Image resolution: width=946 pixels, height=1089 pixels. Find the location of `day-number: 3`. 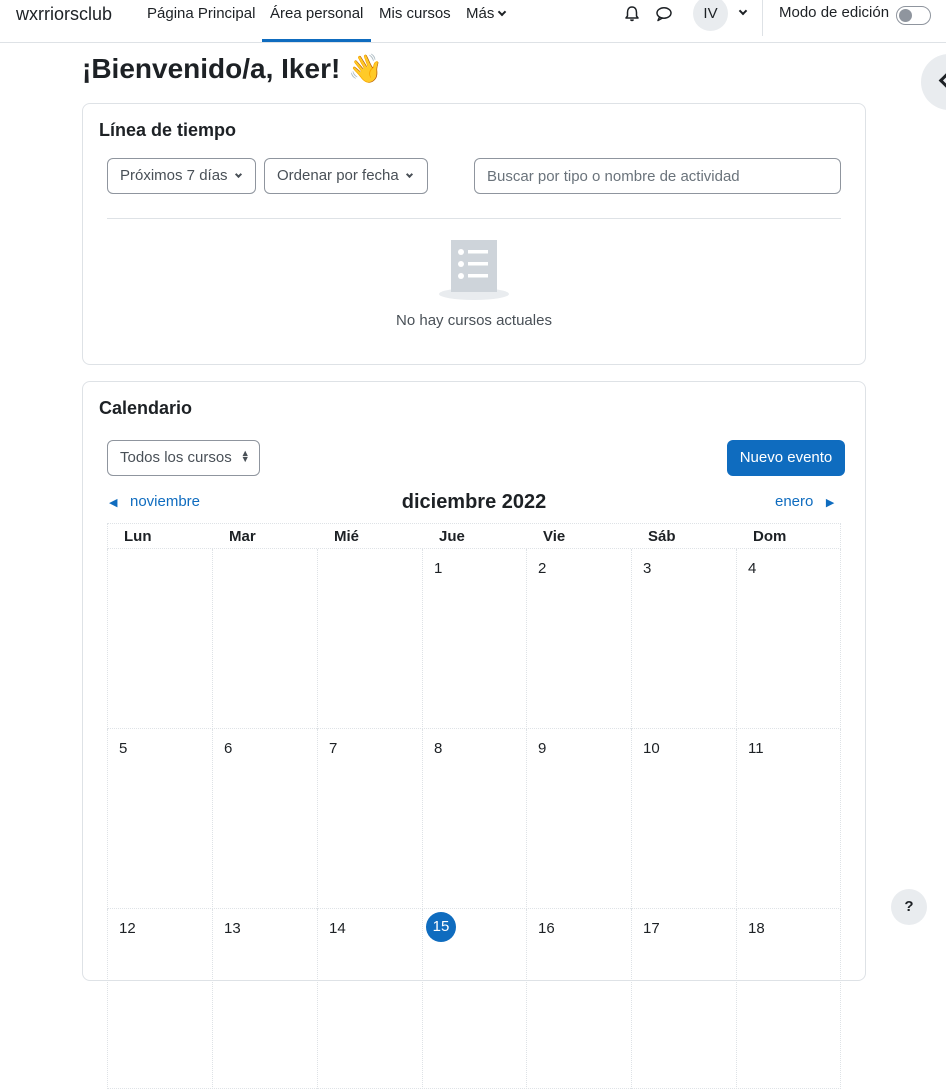

day-number: 3 is located at coordinates (647, 568).